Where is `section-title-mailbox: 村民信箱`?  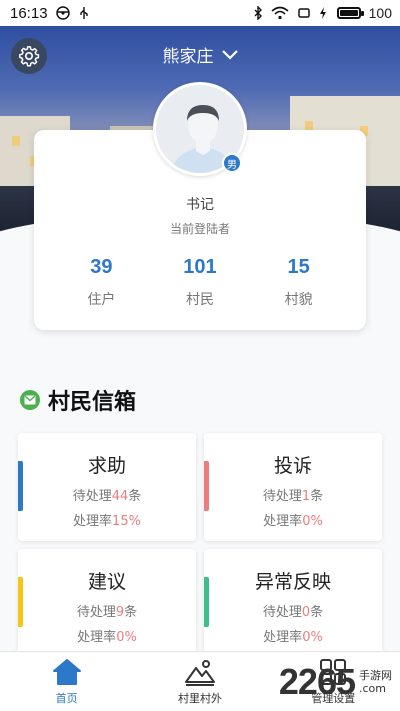
section-title-mailbox: 村民信箱 is located at coordinates (78, 400).